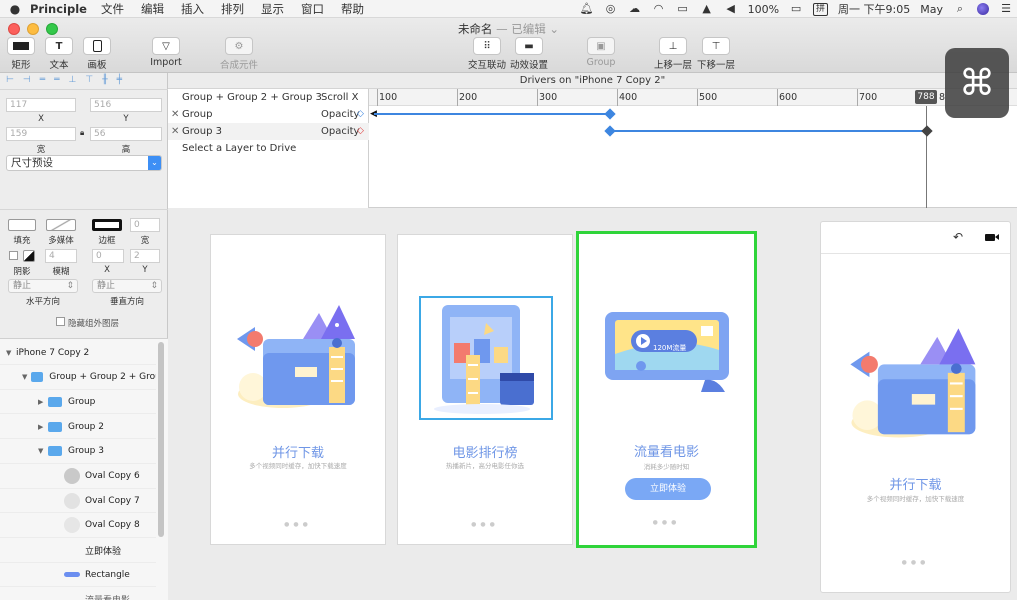 The image size is (1017, 600). I want to click on v-scroll-select: 静止 ⇕, so click(127, 286).